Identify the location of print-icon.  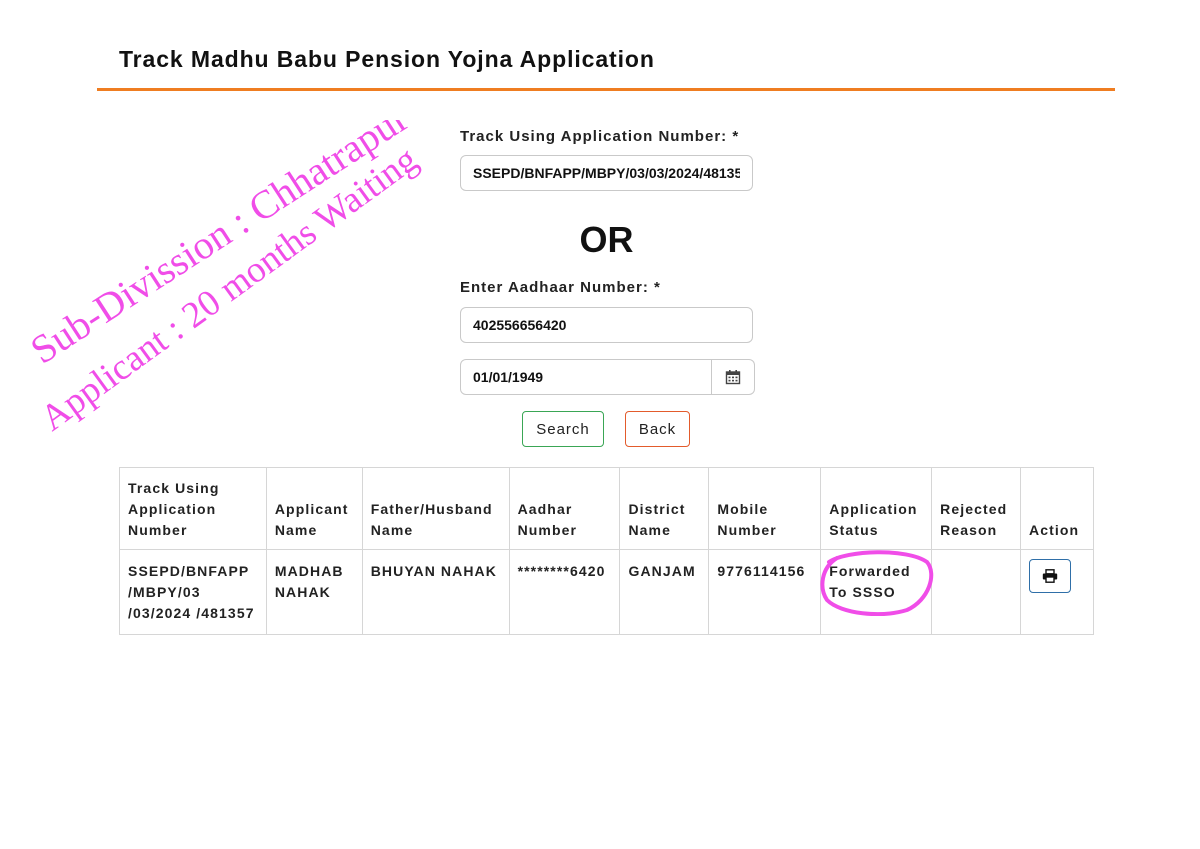
(1050, 576).